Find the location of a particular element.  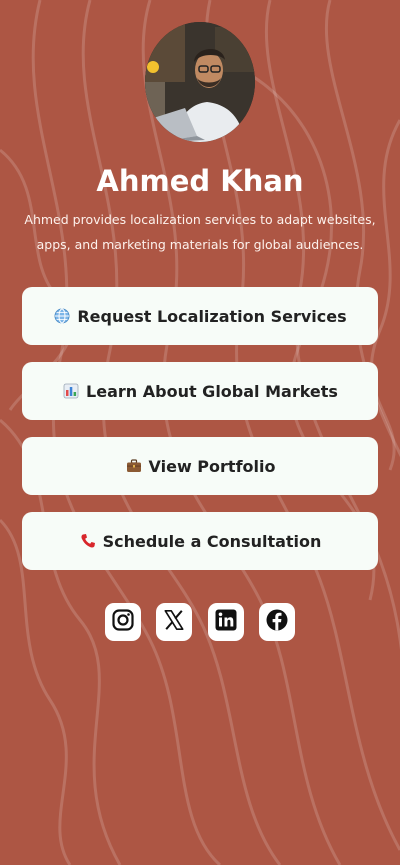

linkedin-link is located at coordinates (226, 622).